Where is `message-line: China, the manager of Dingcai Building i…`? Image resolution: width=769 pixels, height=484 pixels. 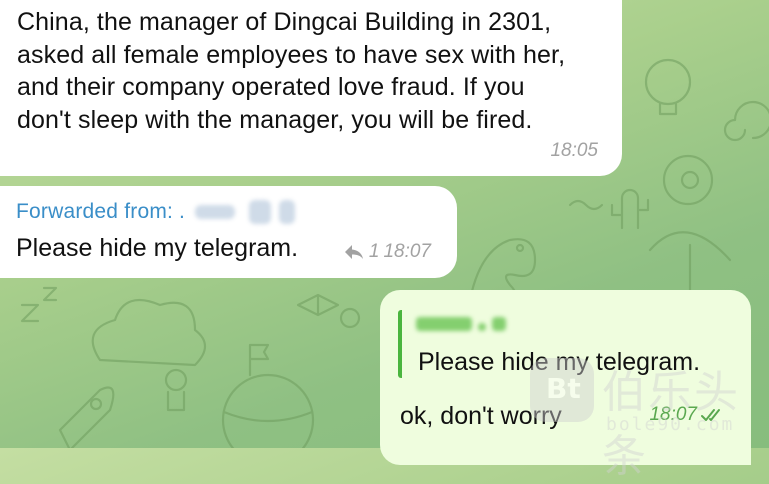 message-line: China, the manager of Dingcai Building i… is located at coordinates (284, 22).